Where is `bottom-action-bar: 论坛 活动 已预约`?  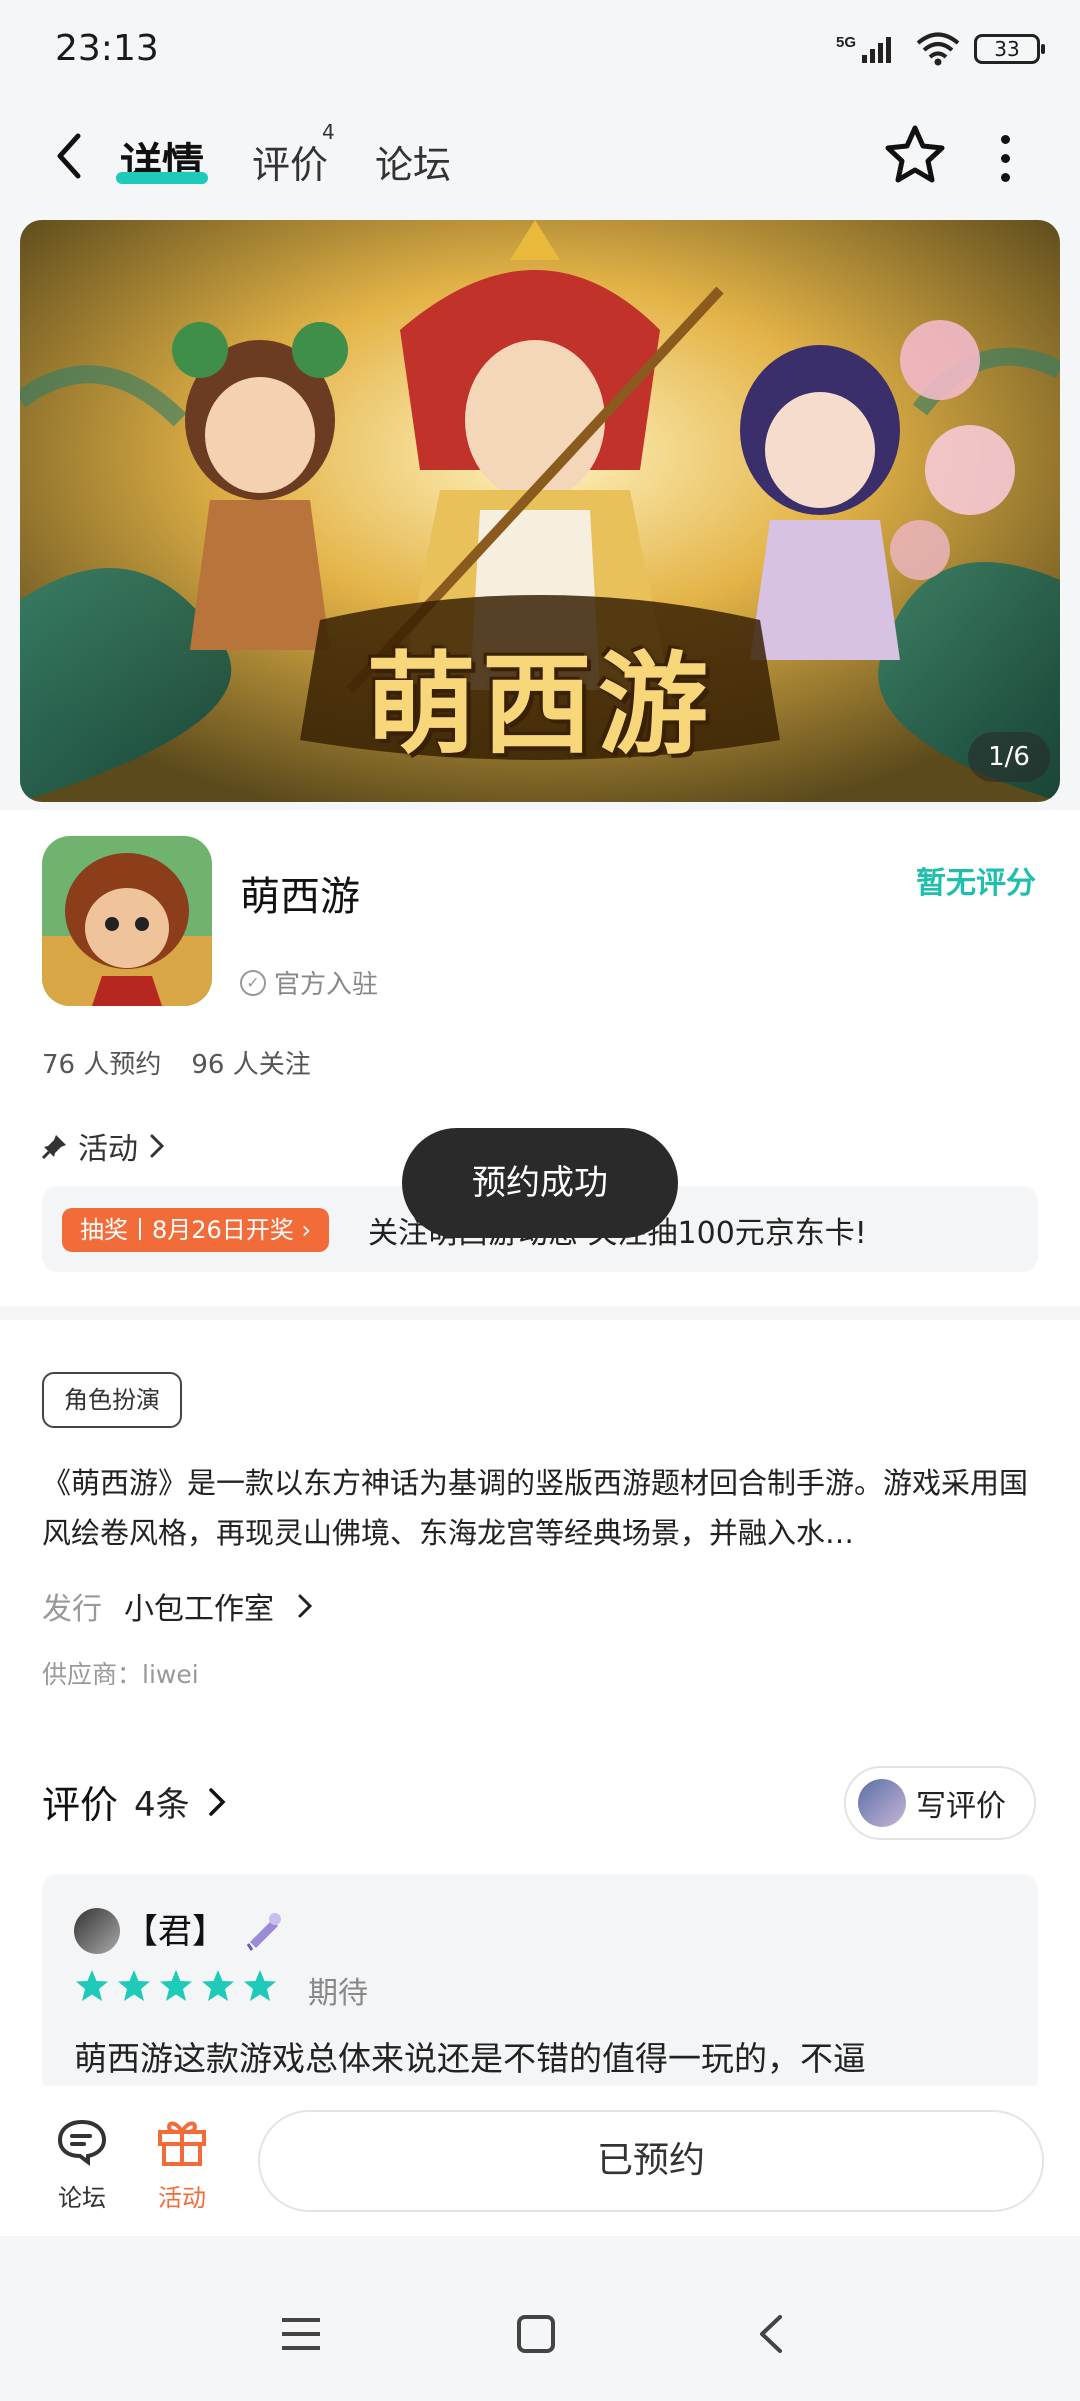 bottom-action-bar: 论坛 活动 已预约 is located at coordinates (540, 2161).